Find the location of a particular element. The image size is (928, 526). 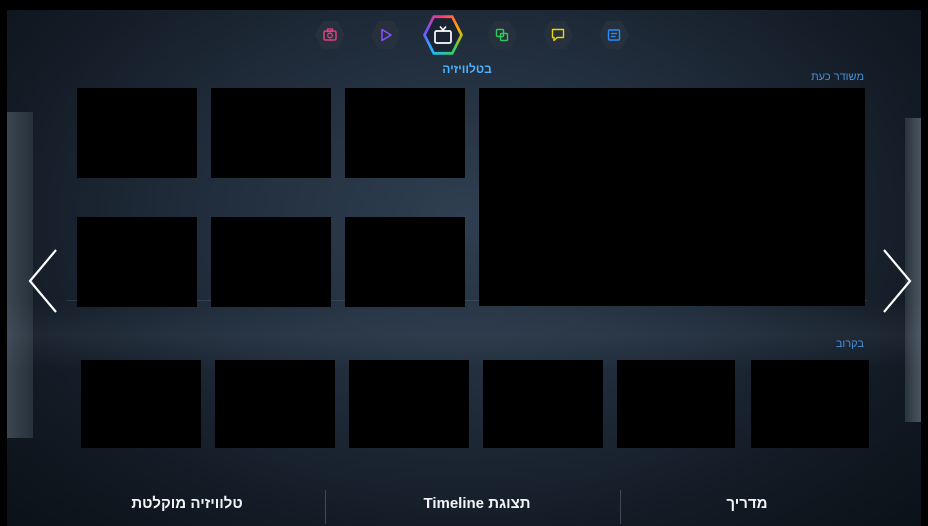

recorded-tv-button: טלוויזיה מוקלטת is located at coordinates (187, 503).